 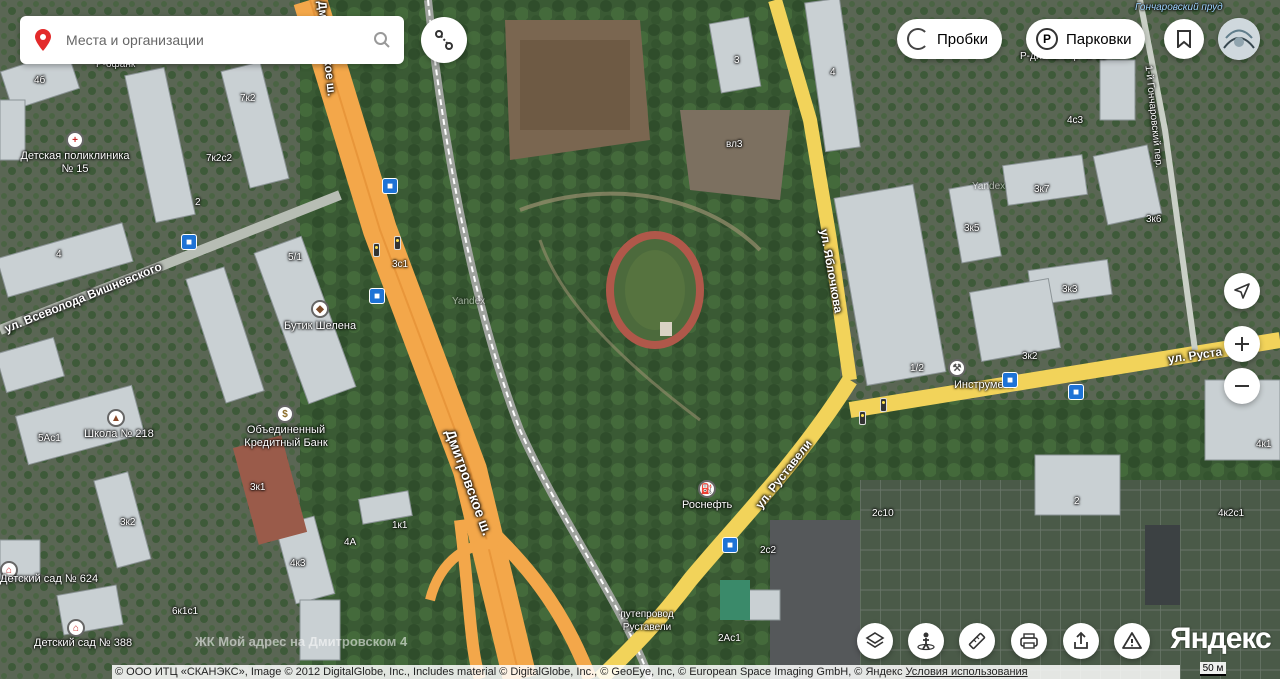 I want to click on bookmarks-button, so click(x=1184, y=39).